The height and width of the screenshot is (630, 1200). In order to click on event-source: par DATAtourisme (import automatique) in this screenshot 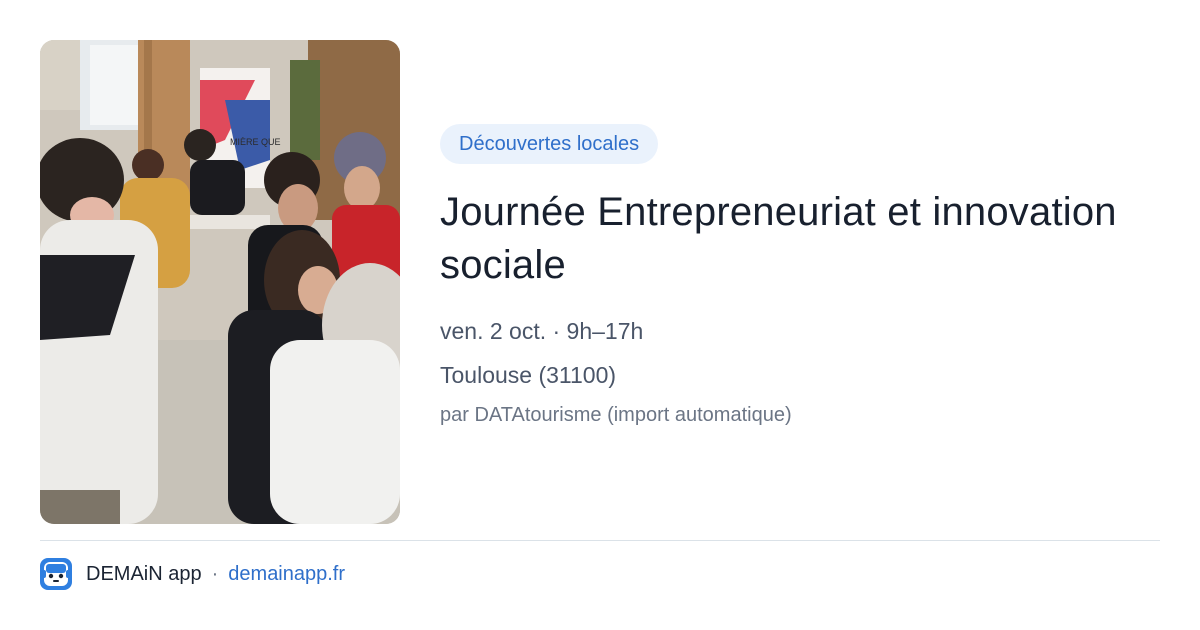, I will do `click(616, 415)`.